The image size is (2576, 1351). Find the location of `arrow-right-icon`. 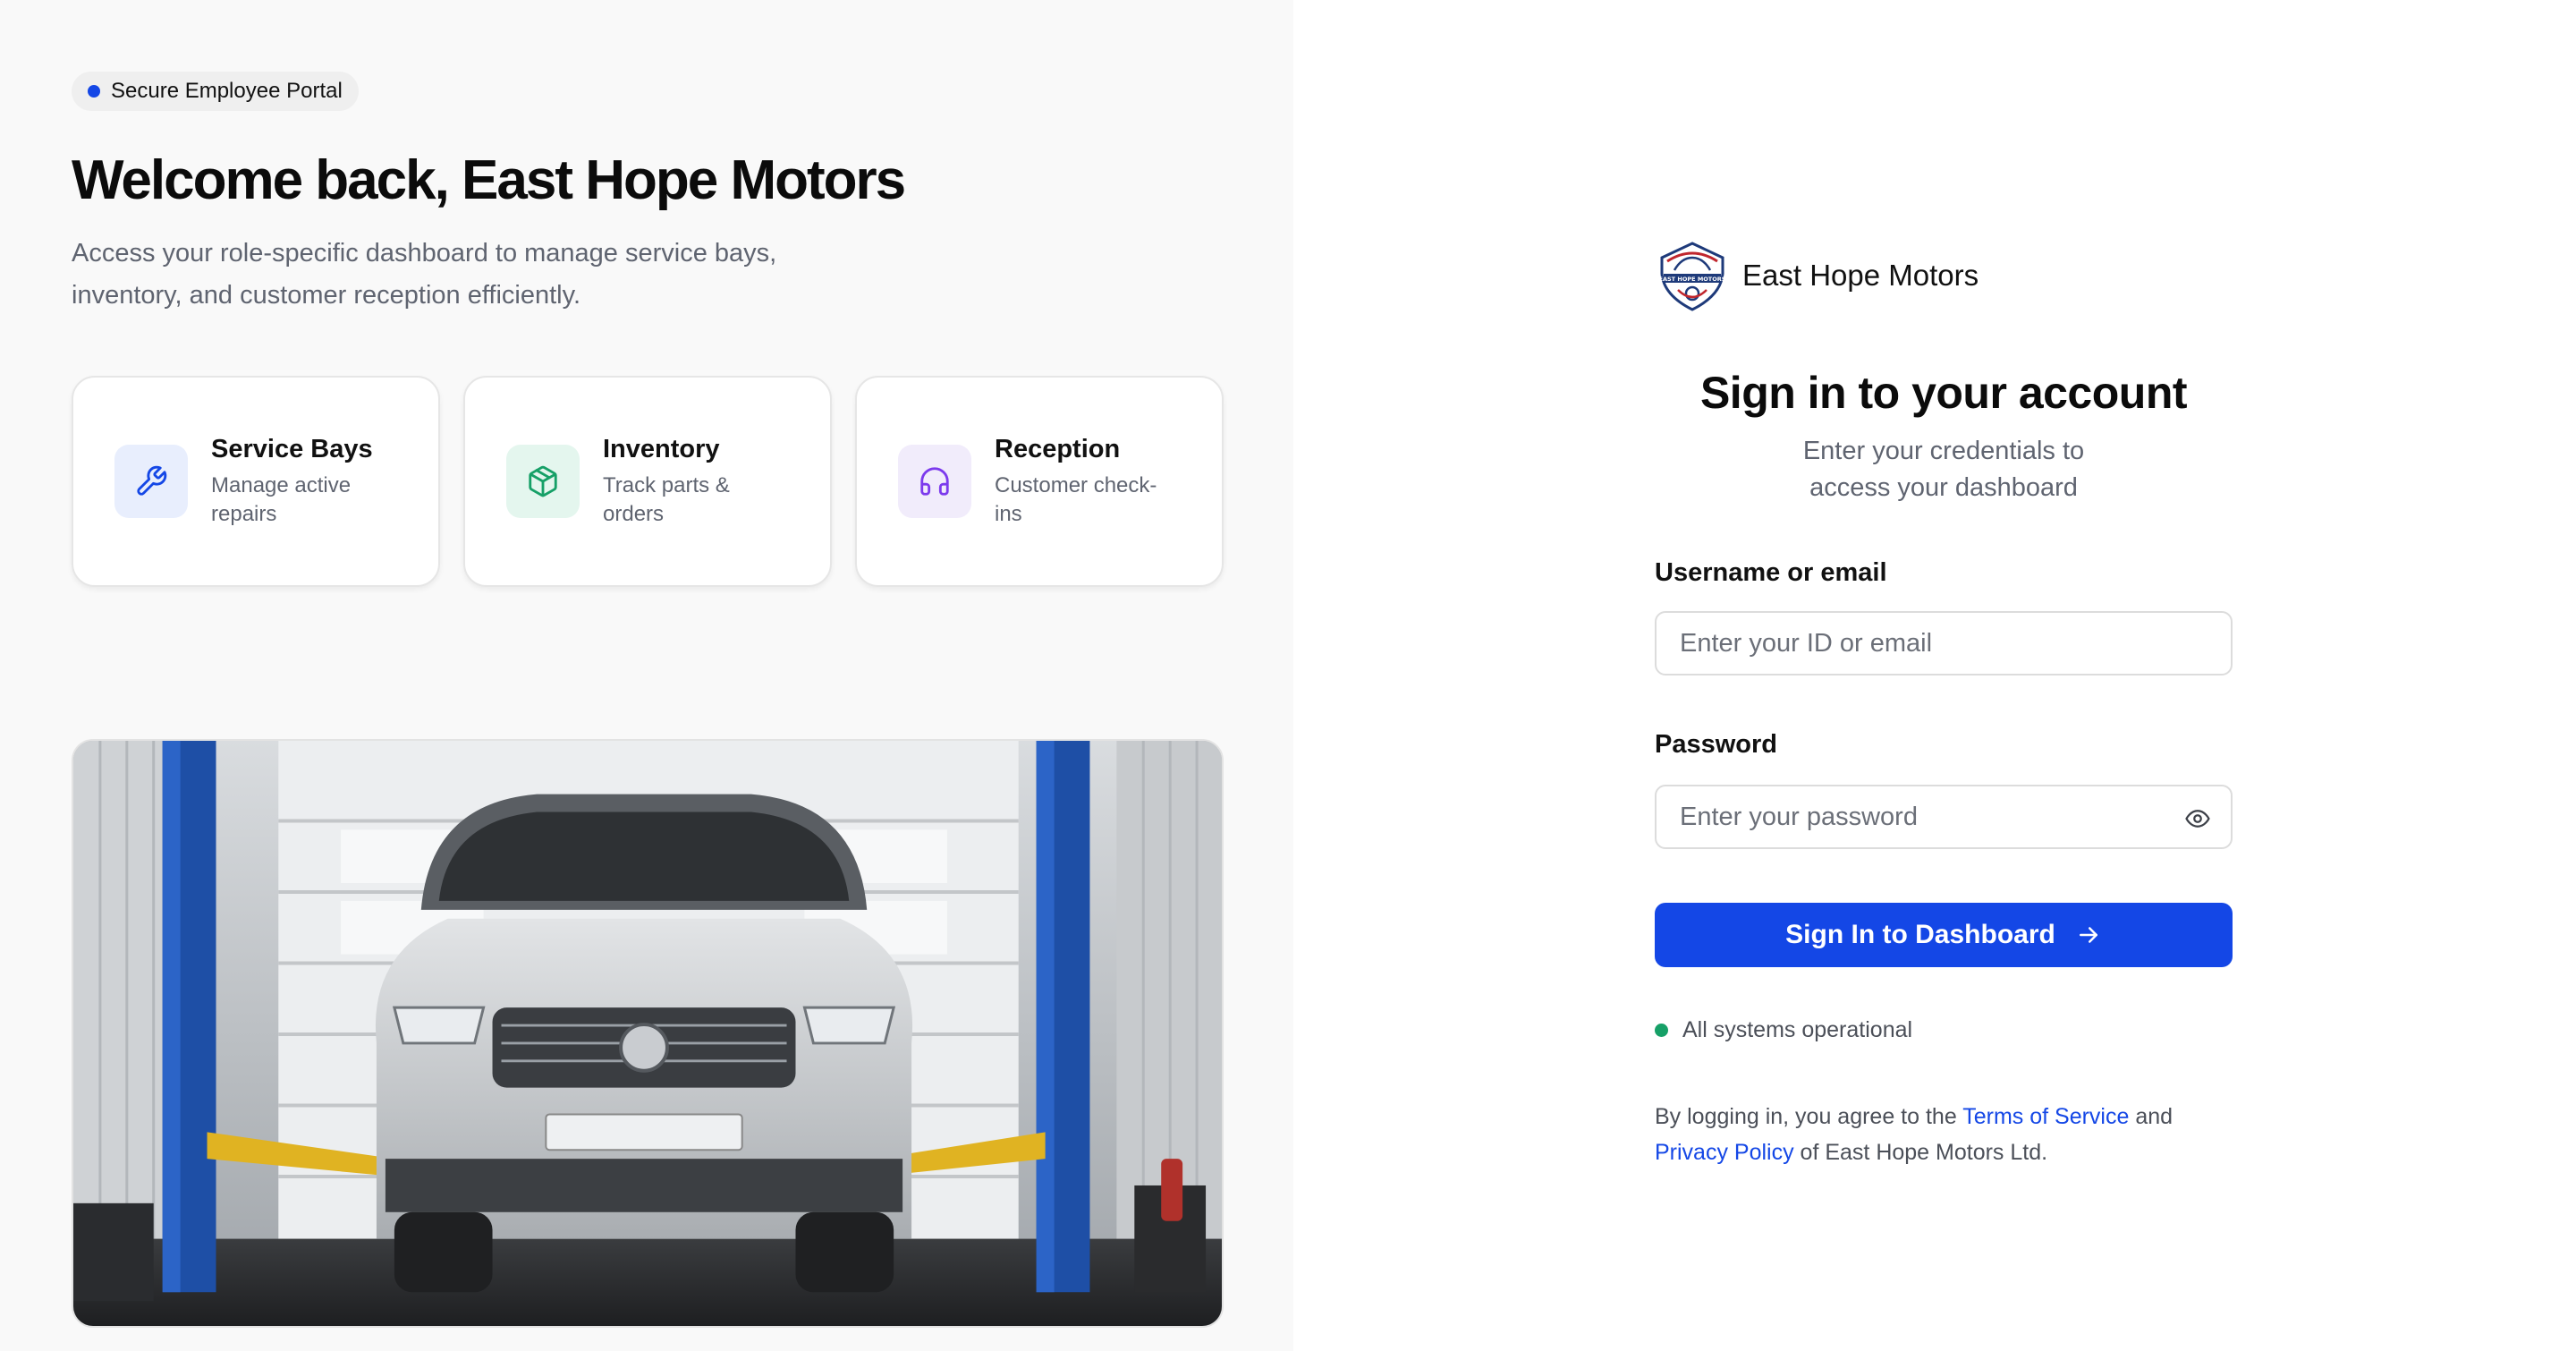

arrow-right-icon is located at coordinates (2088, 935).